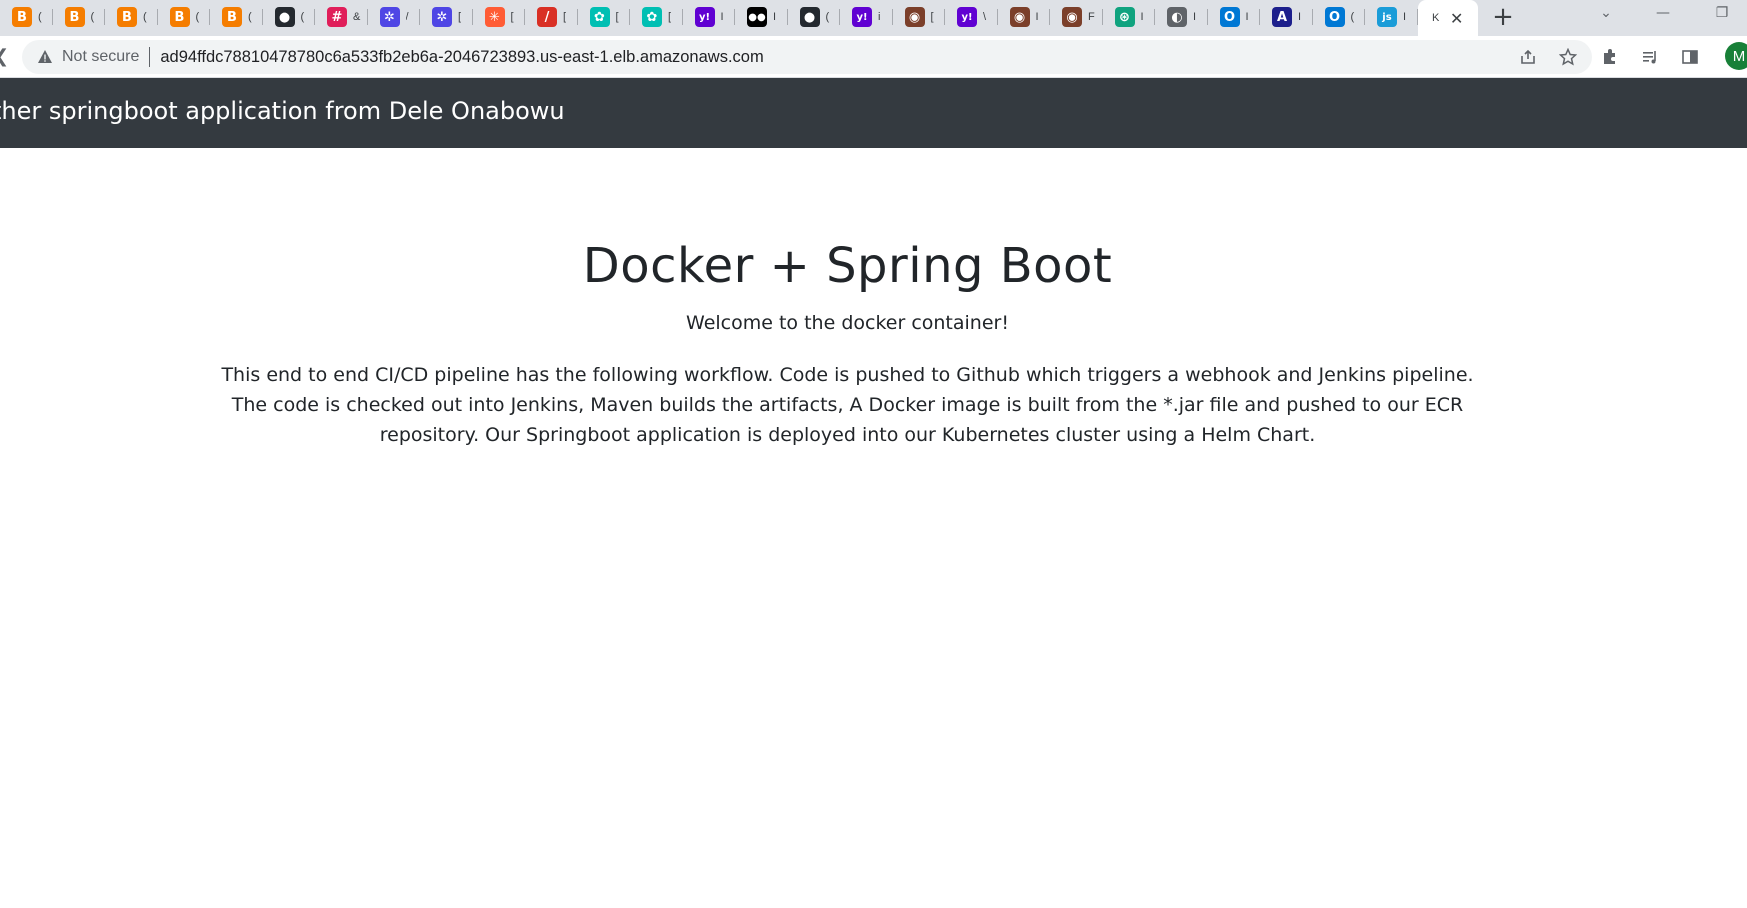 Image resolution: width=1747 pixels, height=908 pixels. What do you see at coordinates (1606, 13) in the screenshot?
I see `chevron-down-icon: ⌄` at bounding box center [1606, 13].